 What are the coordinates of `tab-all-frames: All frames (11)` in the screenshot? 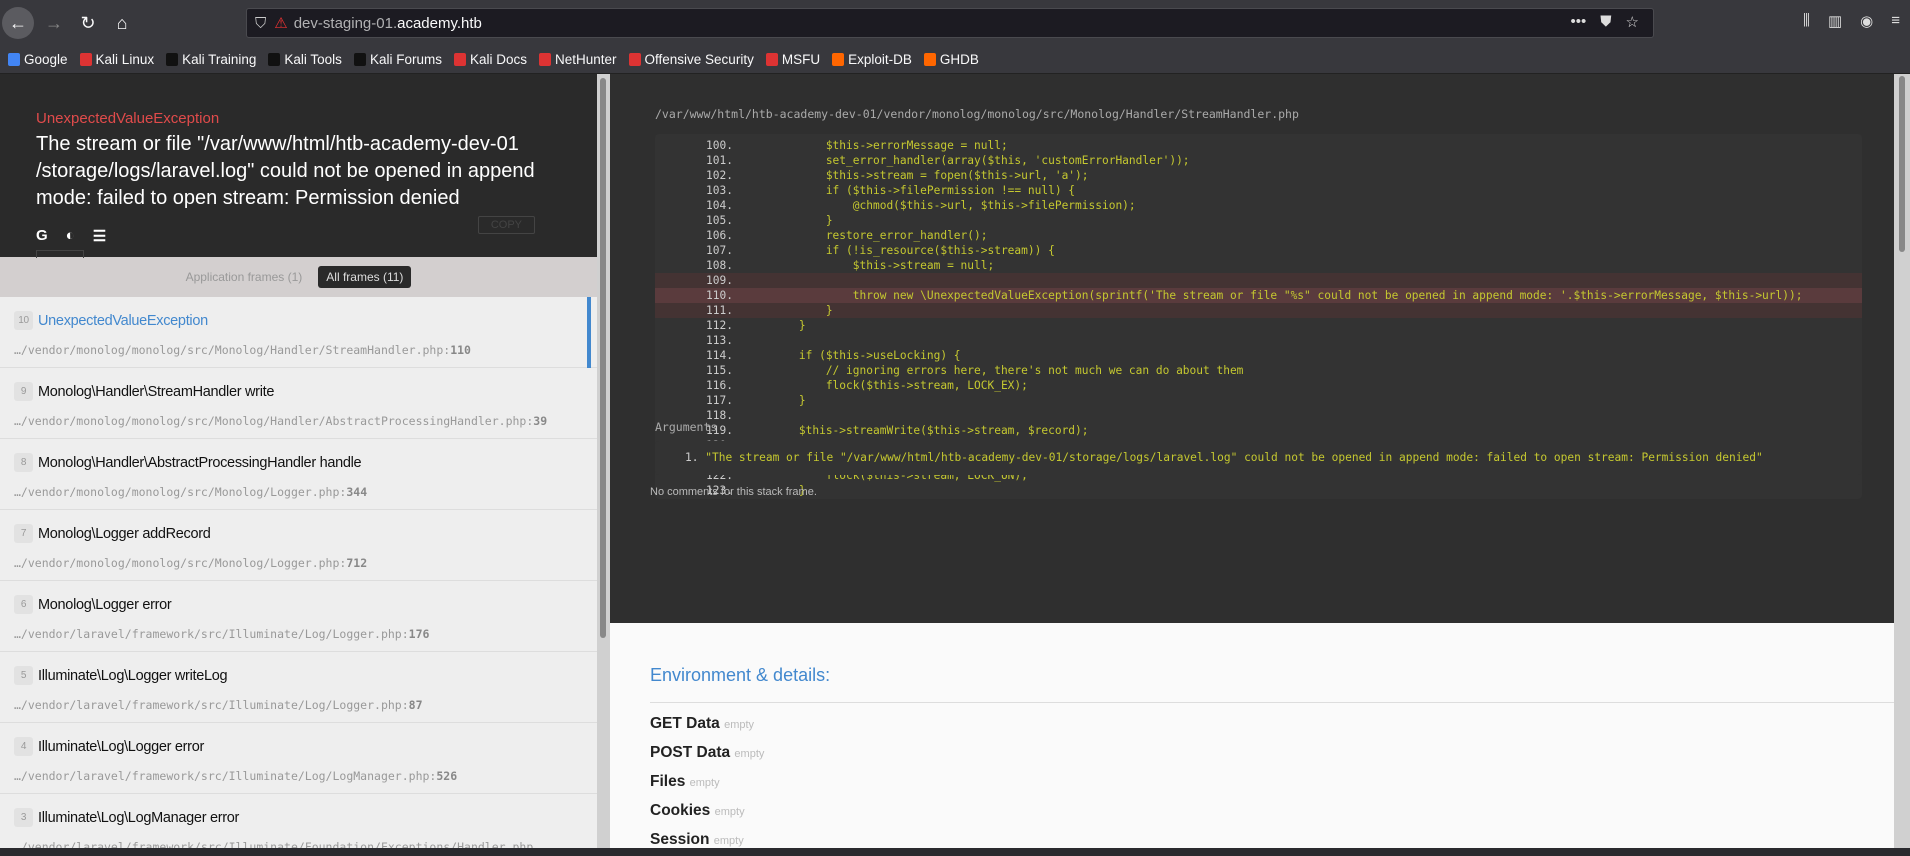 It's located at (365, 277).